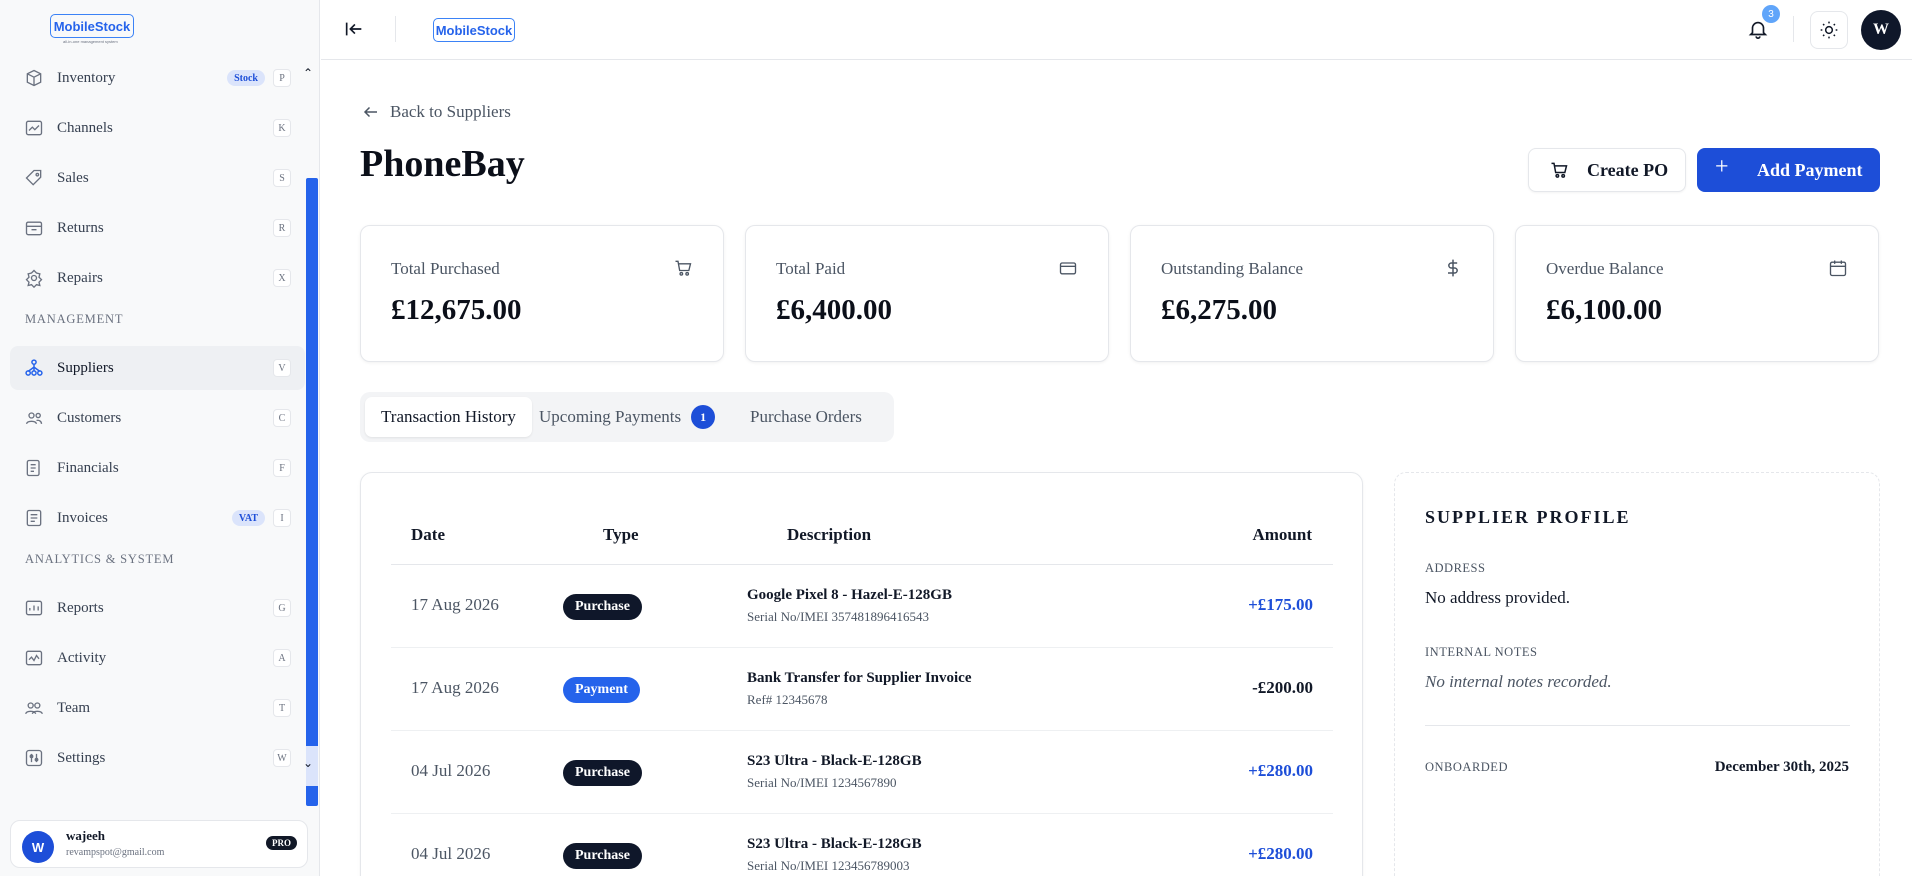  I want to click on sidebar-item-repairs: Repairs X, so click(157, 278).